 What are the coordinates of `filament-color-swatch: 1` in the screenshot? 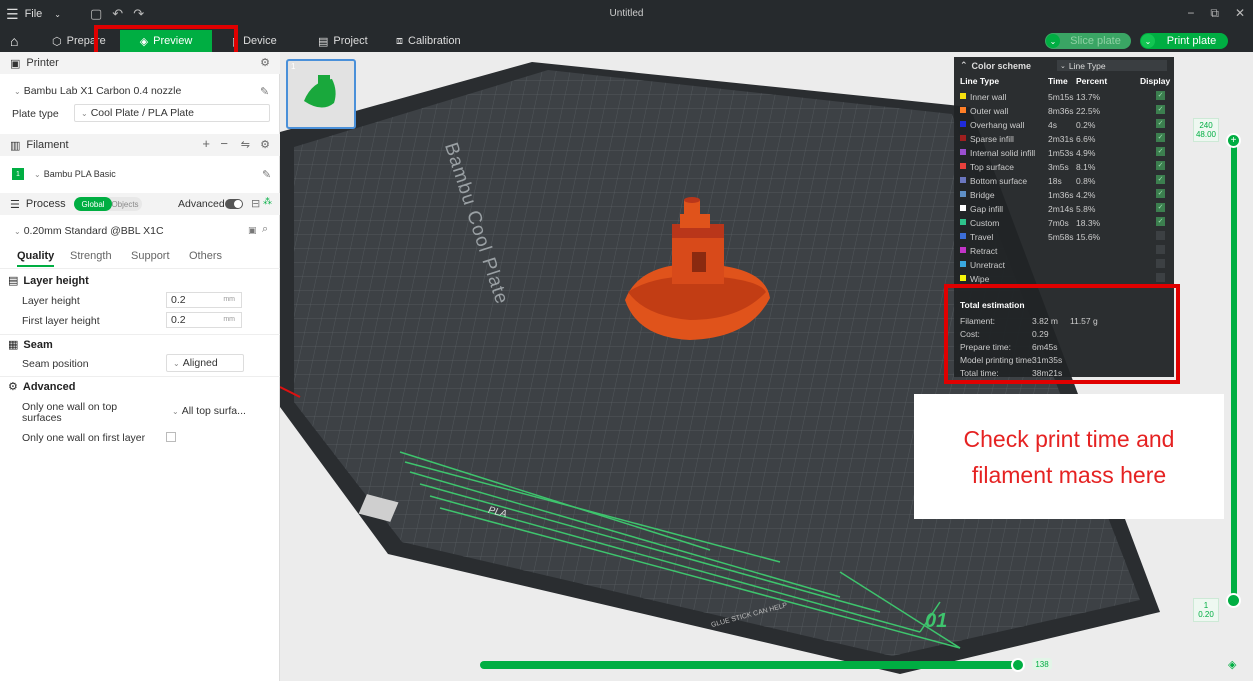 It's located at (18, 174).